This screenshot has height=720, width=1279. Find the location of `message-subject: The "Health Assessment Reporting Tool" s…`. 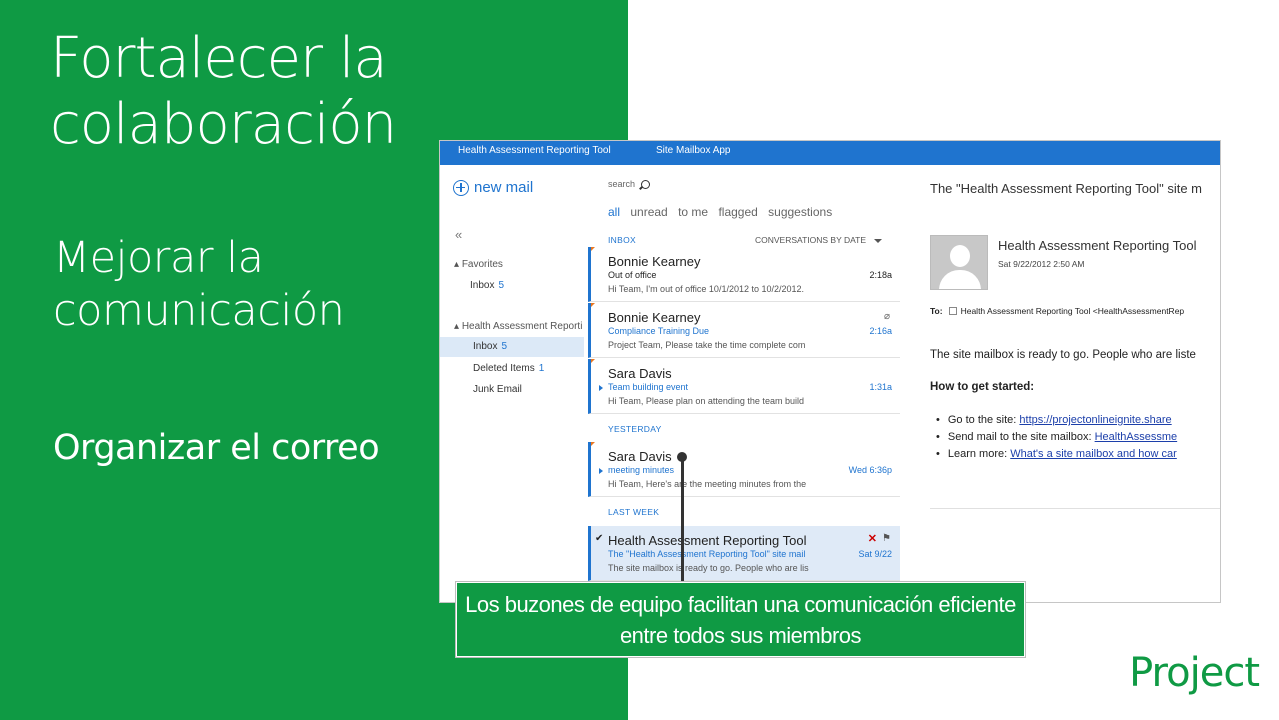

message-subject: The "Health Assessment Reporting Tool" s… is located at coordinates (707, 554).